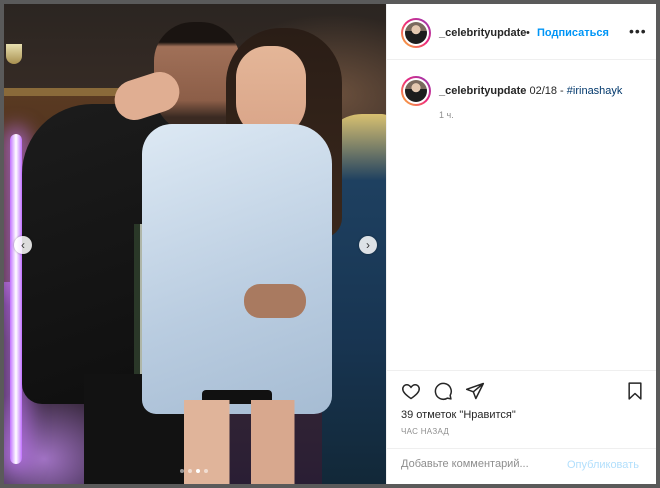 The height and width of the screenshot is (488, 660). Describe the element at coordinates (475, 391) in the screenshot. I see `share-icon` at that location.